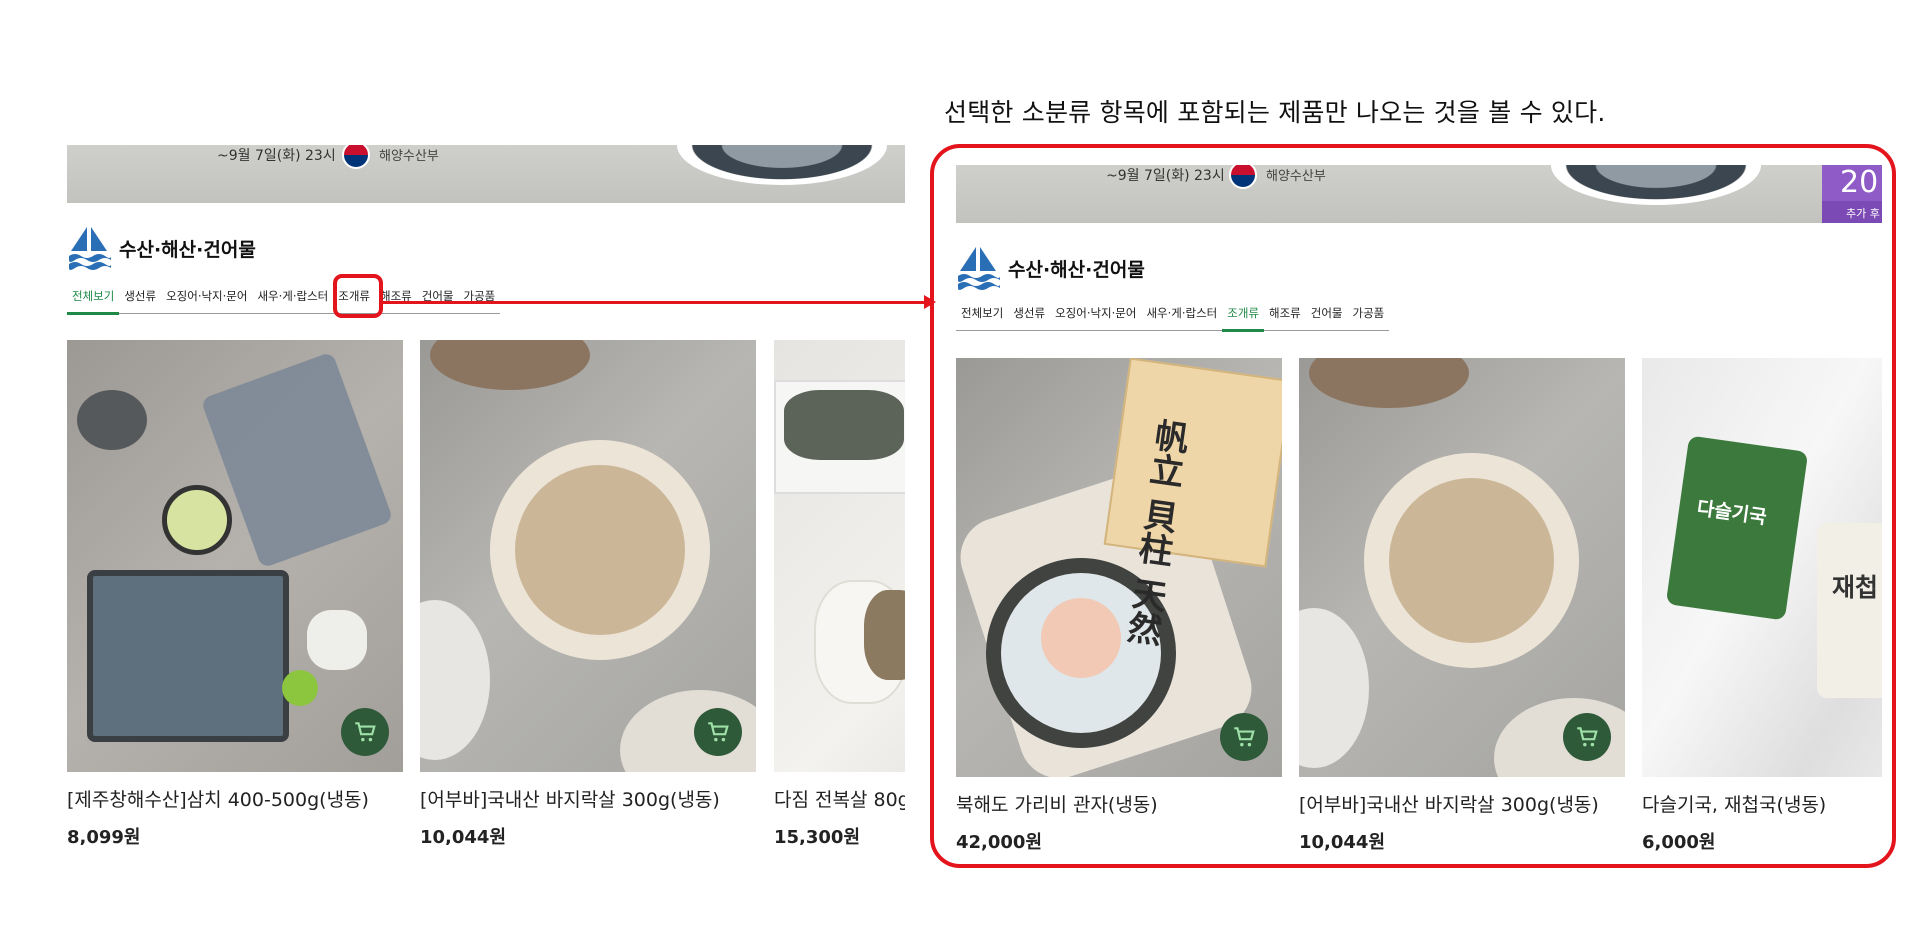 This screenshot has width=1905, height=948. I want to click on fish-plate-image, so click(782, 165).